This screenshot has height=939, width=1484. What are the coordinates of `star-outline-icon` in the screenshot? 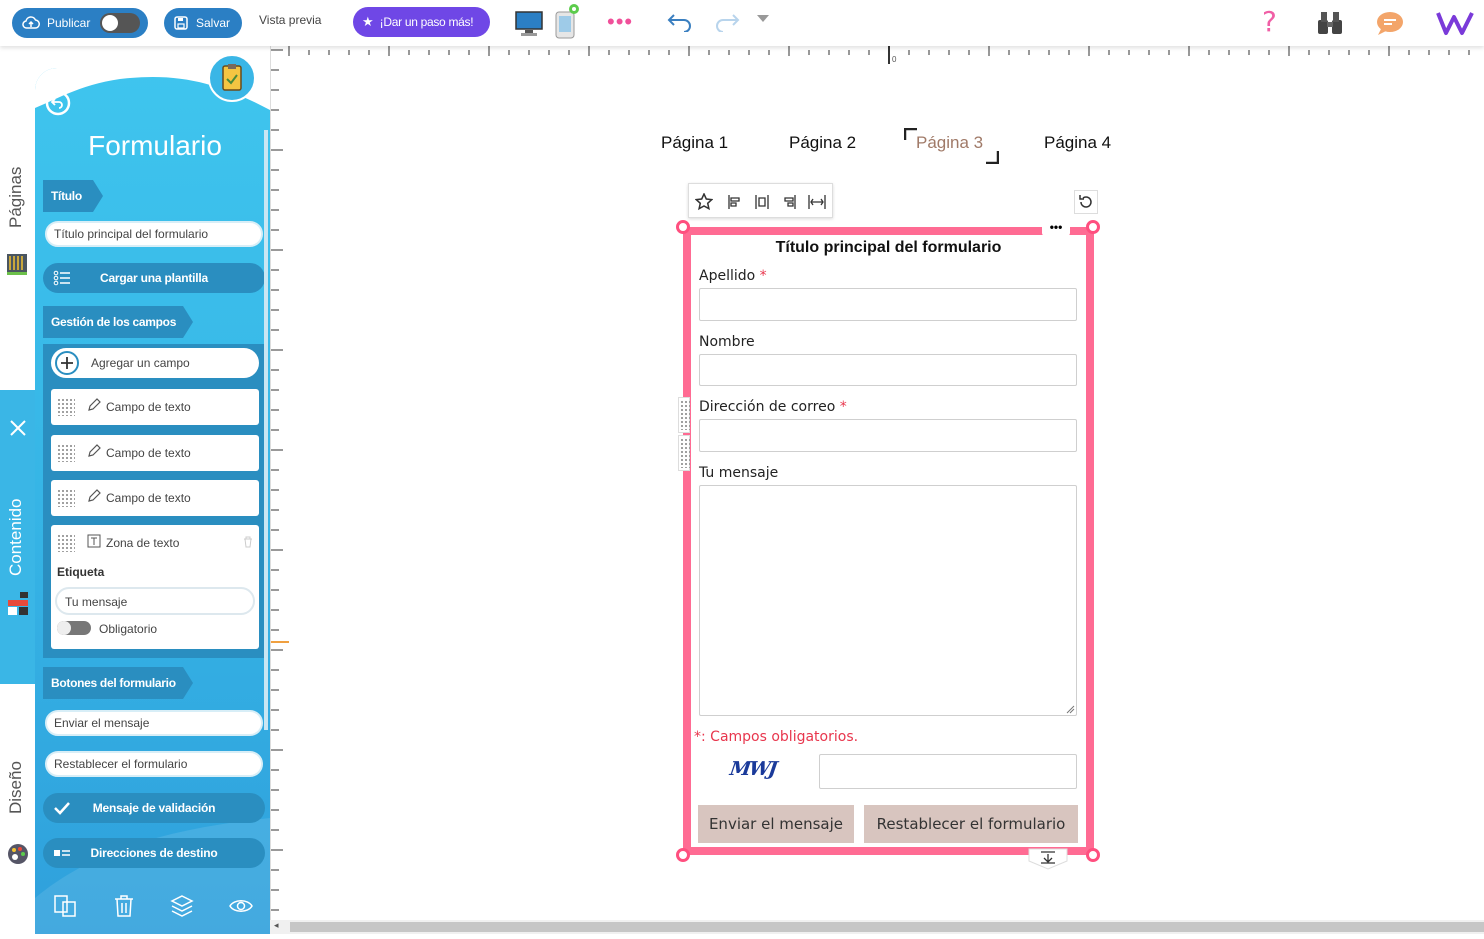 It's located at (704, 202).